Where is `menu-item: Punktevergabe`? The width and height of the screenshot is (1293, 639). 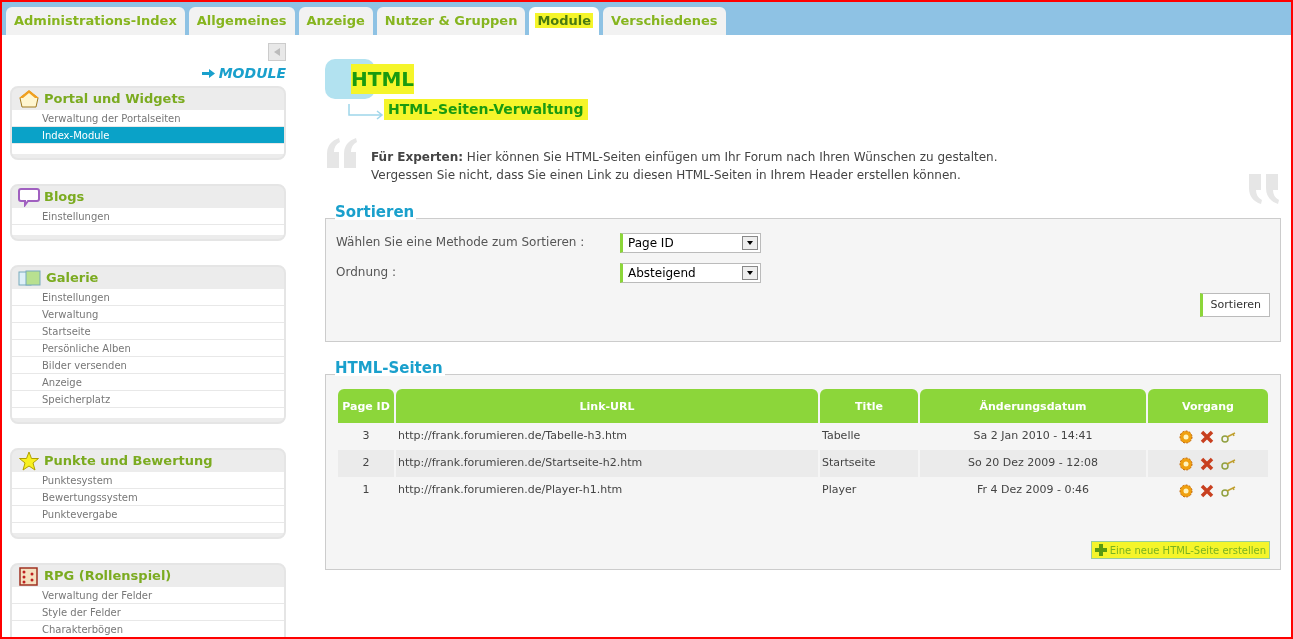 menu-item: Punktevergabe is located at coordinates (148, 514).